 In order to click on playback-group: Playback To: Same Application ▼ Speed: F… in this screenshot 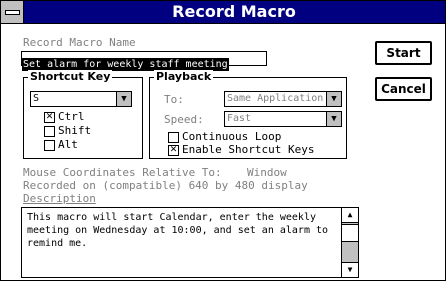, I will do `click(248, 114)`.